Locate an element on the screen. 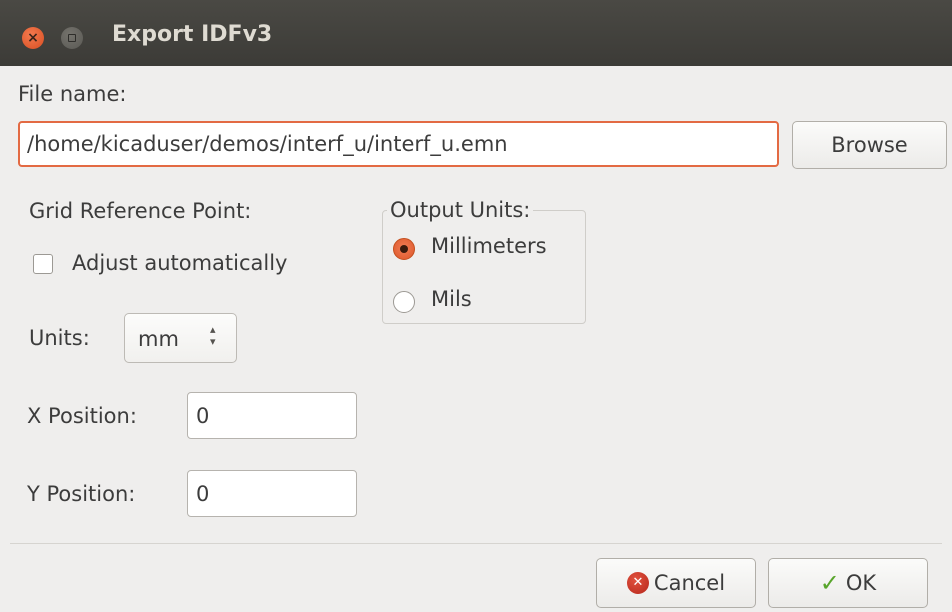 The width and height of the screenshot is (952, 612). cancel-button: ✕ Cancel is located at coordinates (676, 583).